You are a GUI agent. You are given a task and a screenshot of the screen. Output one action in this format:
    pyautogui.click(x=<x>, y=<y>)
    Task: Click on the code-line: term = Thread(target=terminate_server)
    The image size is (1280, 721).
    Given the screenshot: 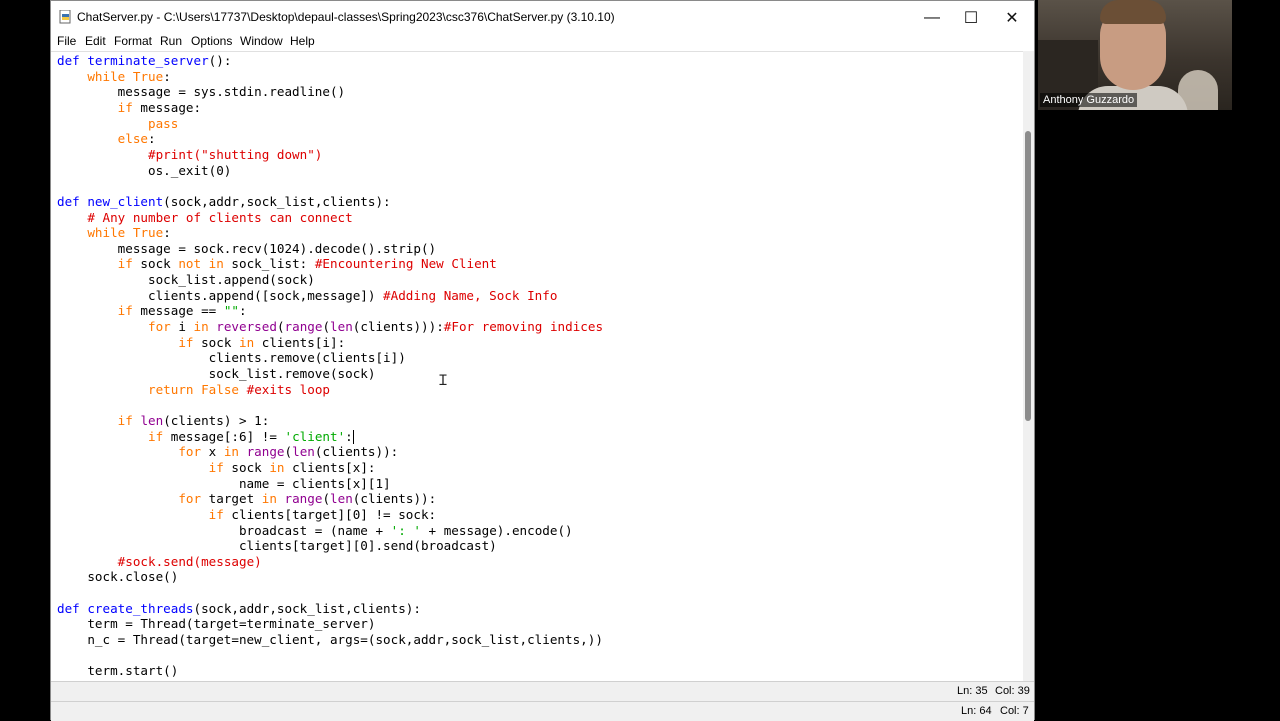 What is the action you would take?
    pyautogui.click(x=216, y=624)
    